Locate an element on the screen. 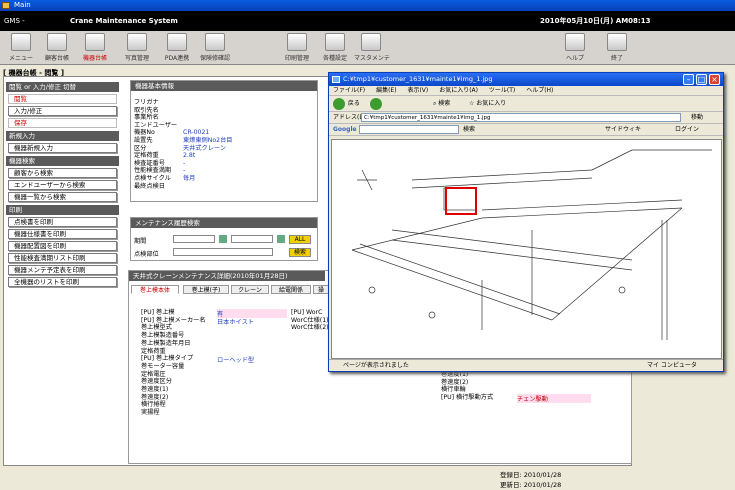 This screenshot has width=735, height=490. history-search-header: メンテナンス履歴検索 is located at coordinates (224, 223).